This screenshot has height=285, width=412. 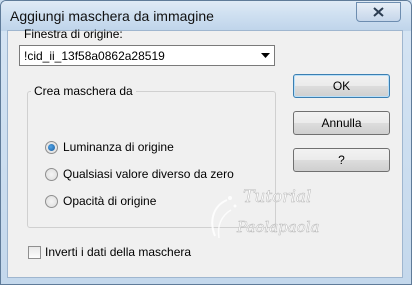 I want to click on source-dropdown: !cid_ii_13f58a0862a28519, so click(x=147, y=55).